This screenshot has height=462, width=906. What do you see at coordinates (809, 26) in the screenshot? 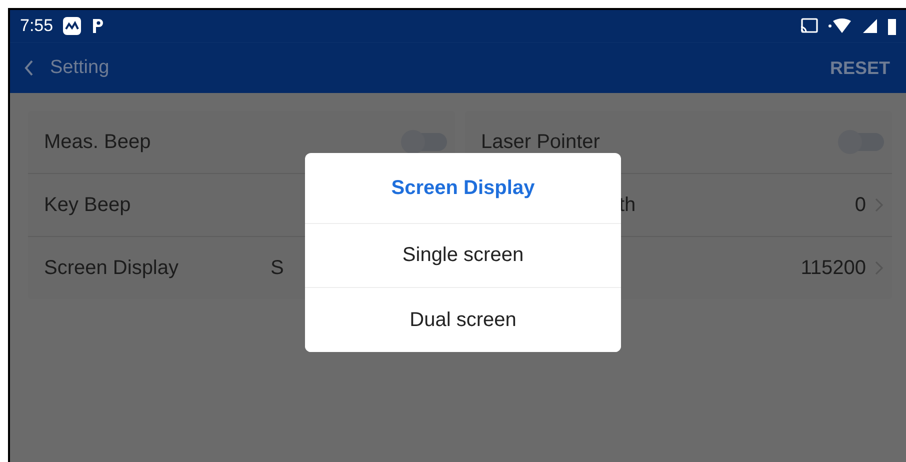
I see `cast-icon` at bounding box center [809, 26].